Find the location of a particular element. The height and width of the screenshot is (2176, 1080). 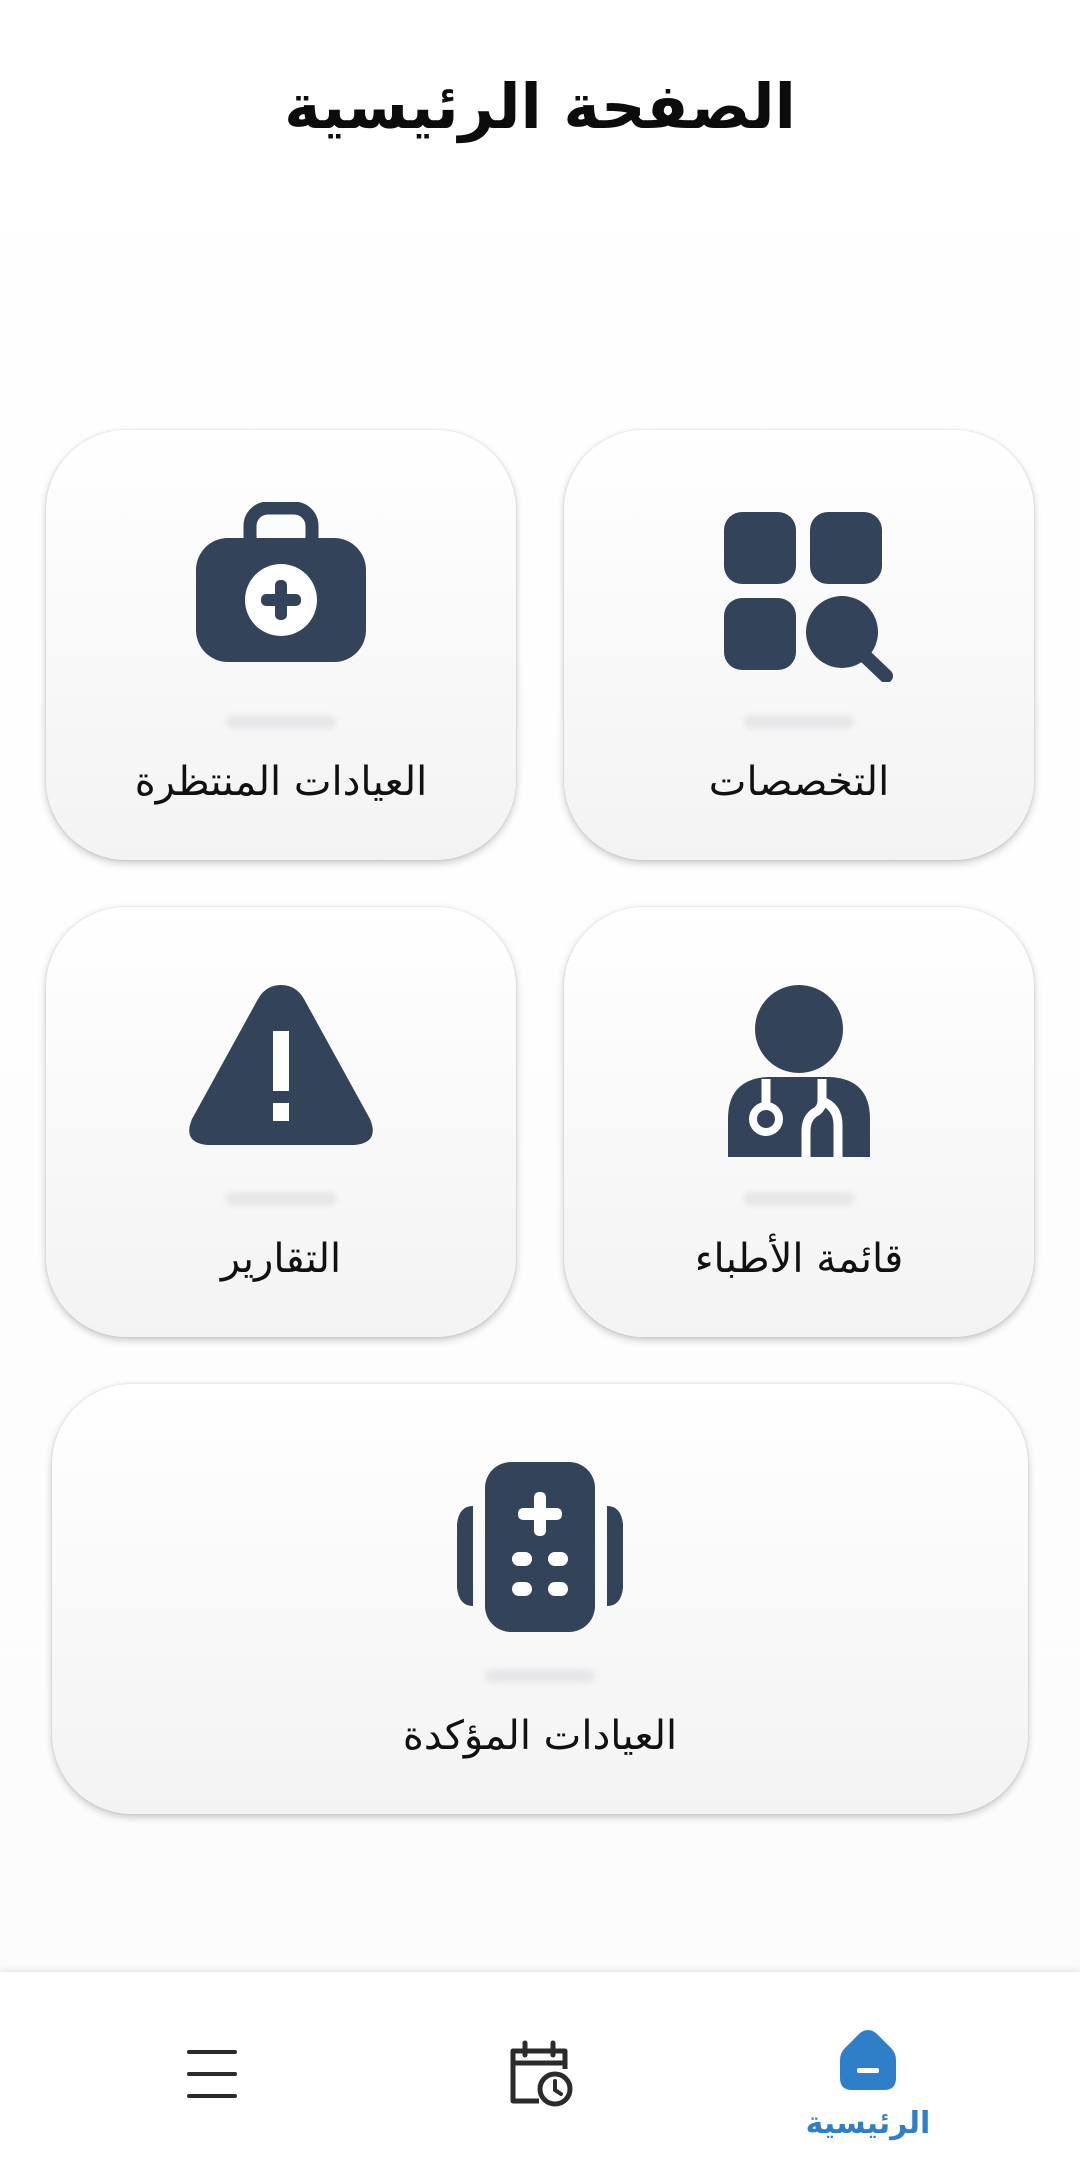

page-title: الصفحة الرئيسية is located at coordinates (540, 106).